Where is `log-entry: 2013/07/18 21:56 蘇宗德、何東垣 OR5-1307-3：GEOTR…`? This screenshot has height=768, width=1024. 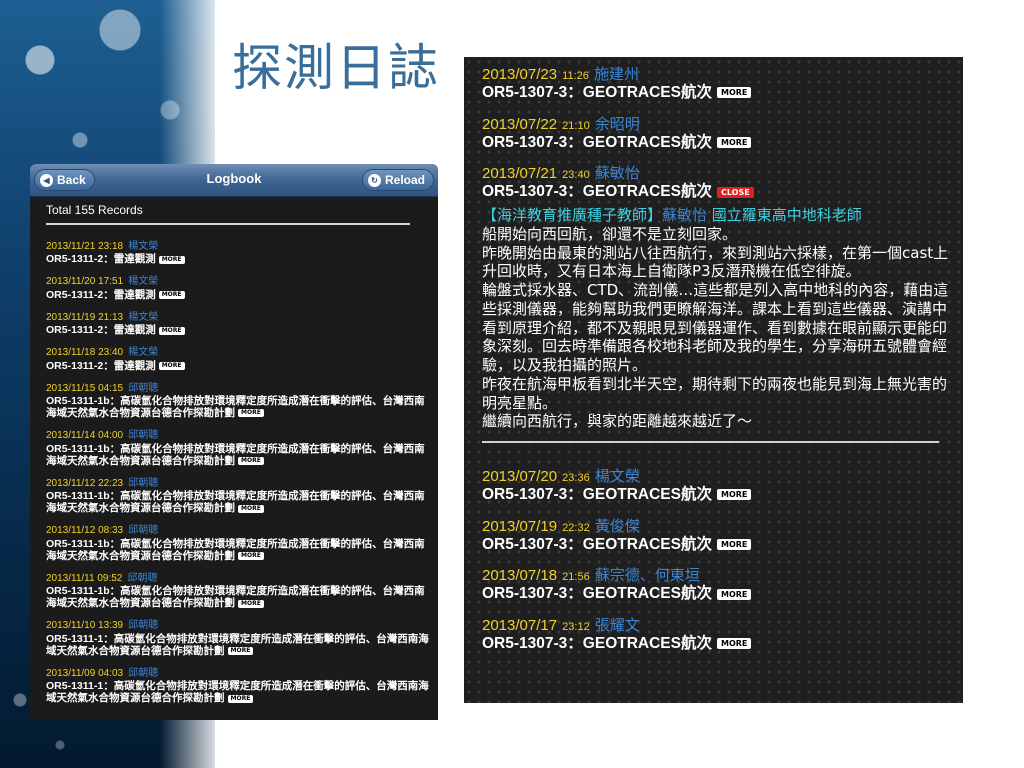
log-entry: 2013/07/18 21:56 蘇宗德、何東垣 OR5-1307-3：GEOTR… is located at coordinates (716, 584).